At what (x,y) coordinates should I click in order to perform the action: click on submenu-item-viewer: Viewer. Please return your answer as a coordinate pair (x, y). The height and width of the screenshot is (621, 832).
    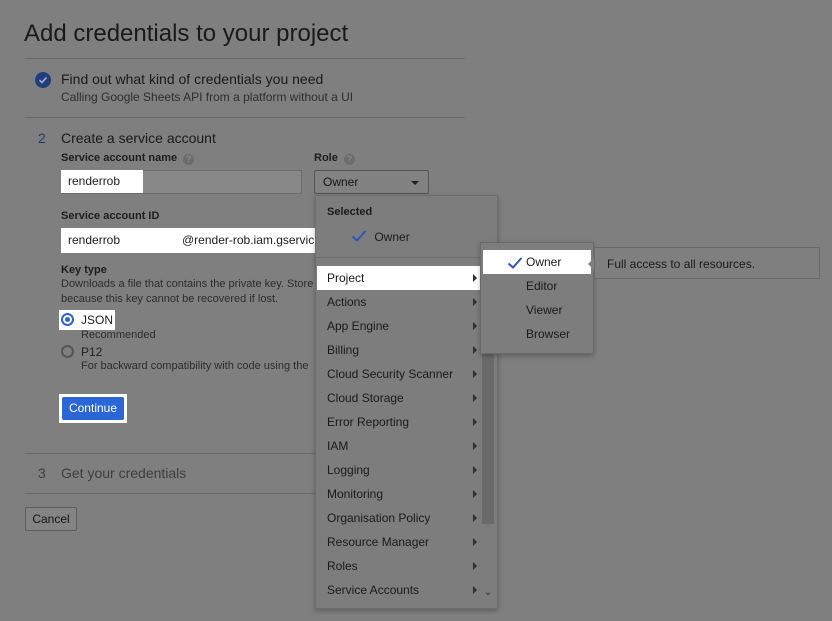
    Looking at the image, I should click on (537, 310).